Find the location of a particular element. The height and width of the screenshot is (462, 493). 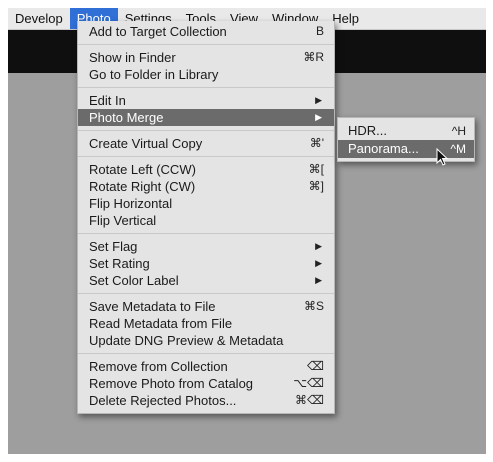

menu-item-label: Show in Finder is located at coordinates (132, 57).